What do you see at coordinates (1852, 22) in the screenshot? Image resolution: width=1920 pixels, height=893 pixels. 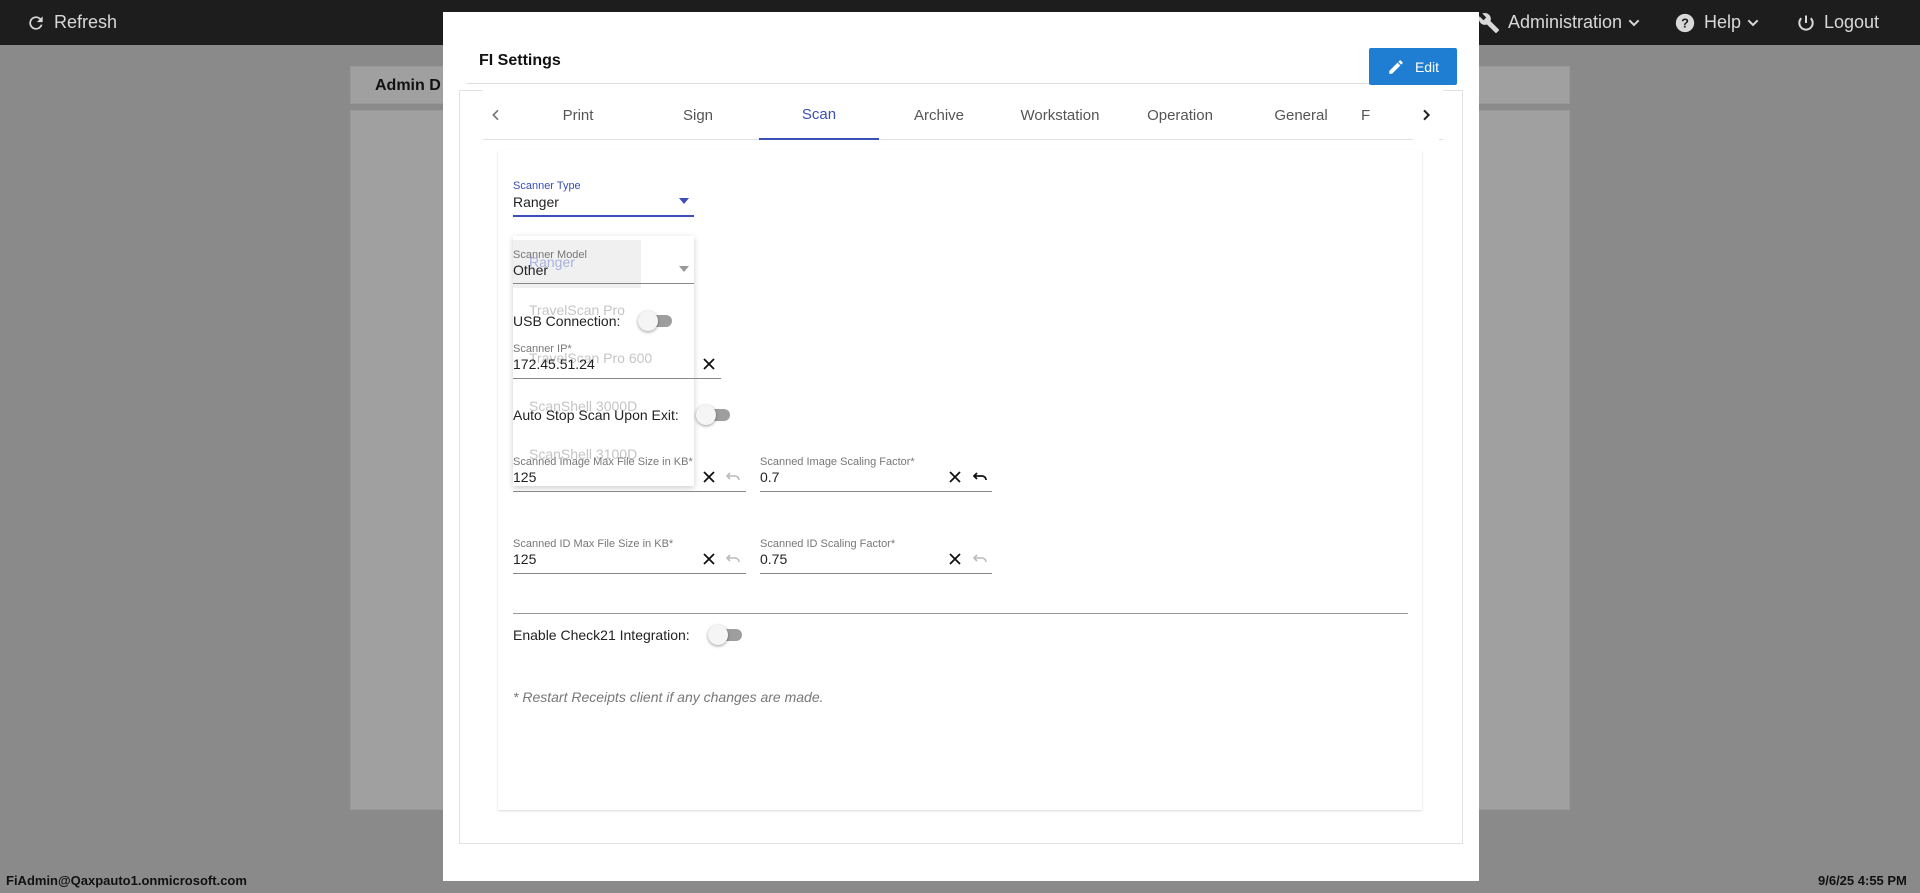 I see `logout-label: Logout` at bounding box center [1852, 22].